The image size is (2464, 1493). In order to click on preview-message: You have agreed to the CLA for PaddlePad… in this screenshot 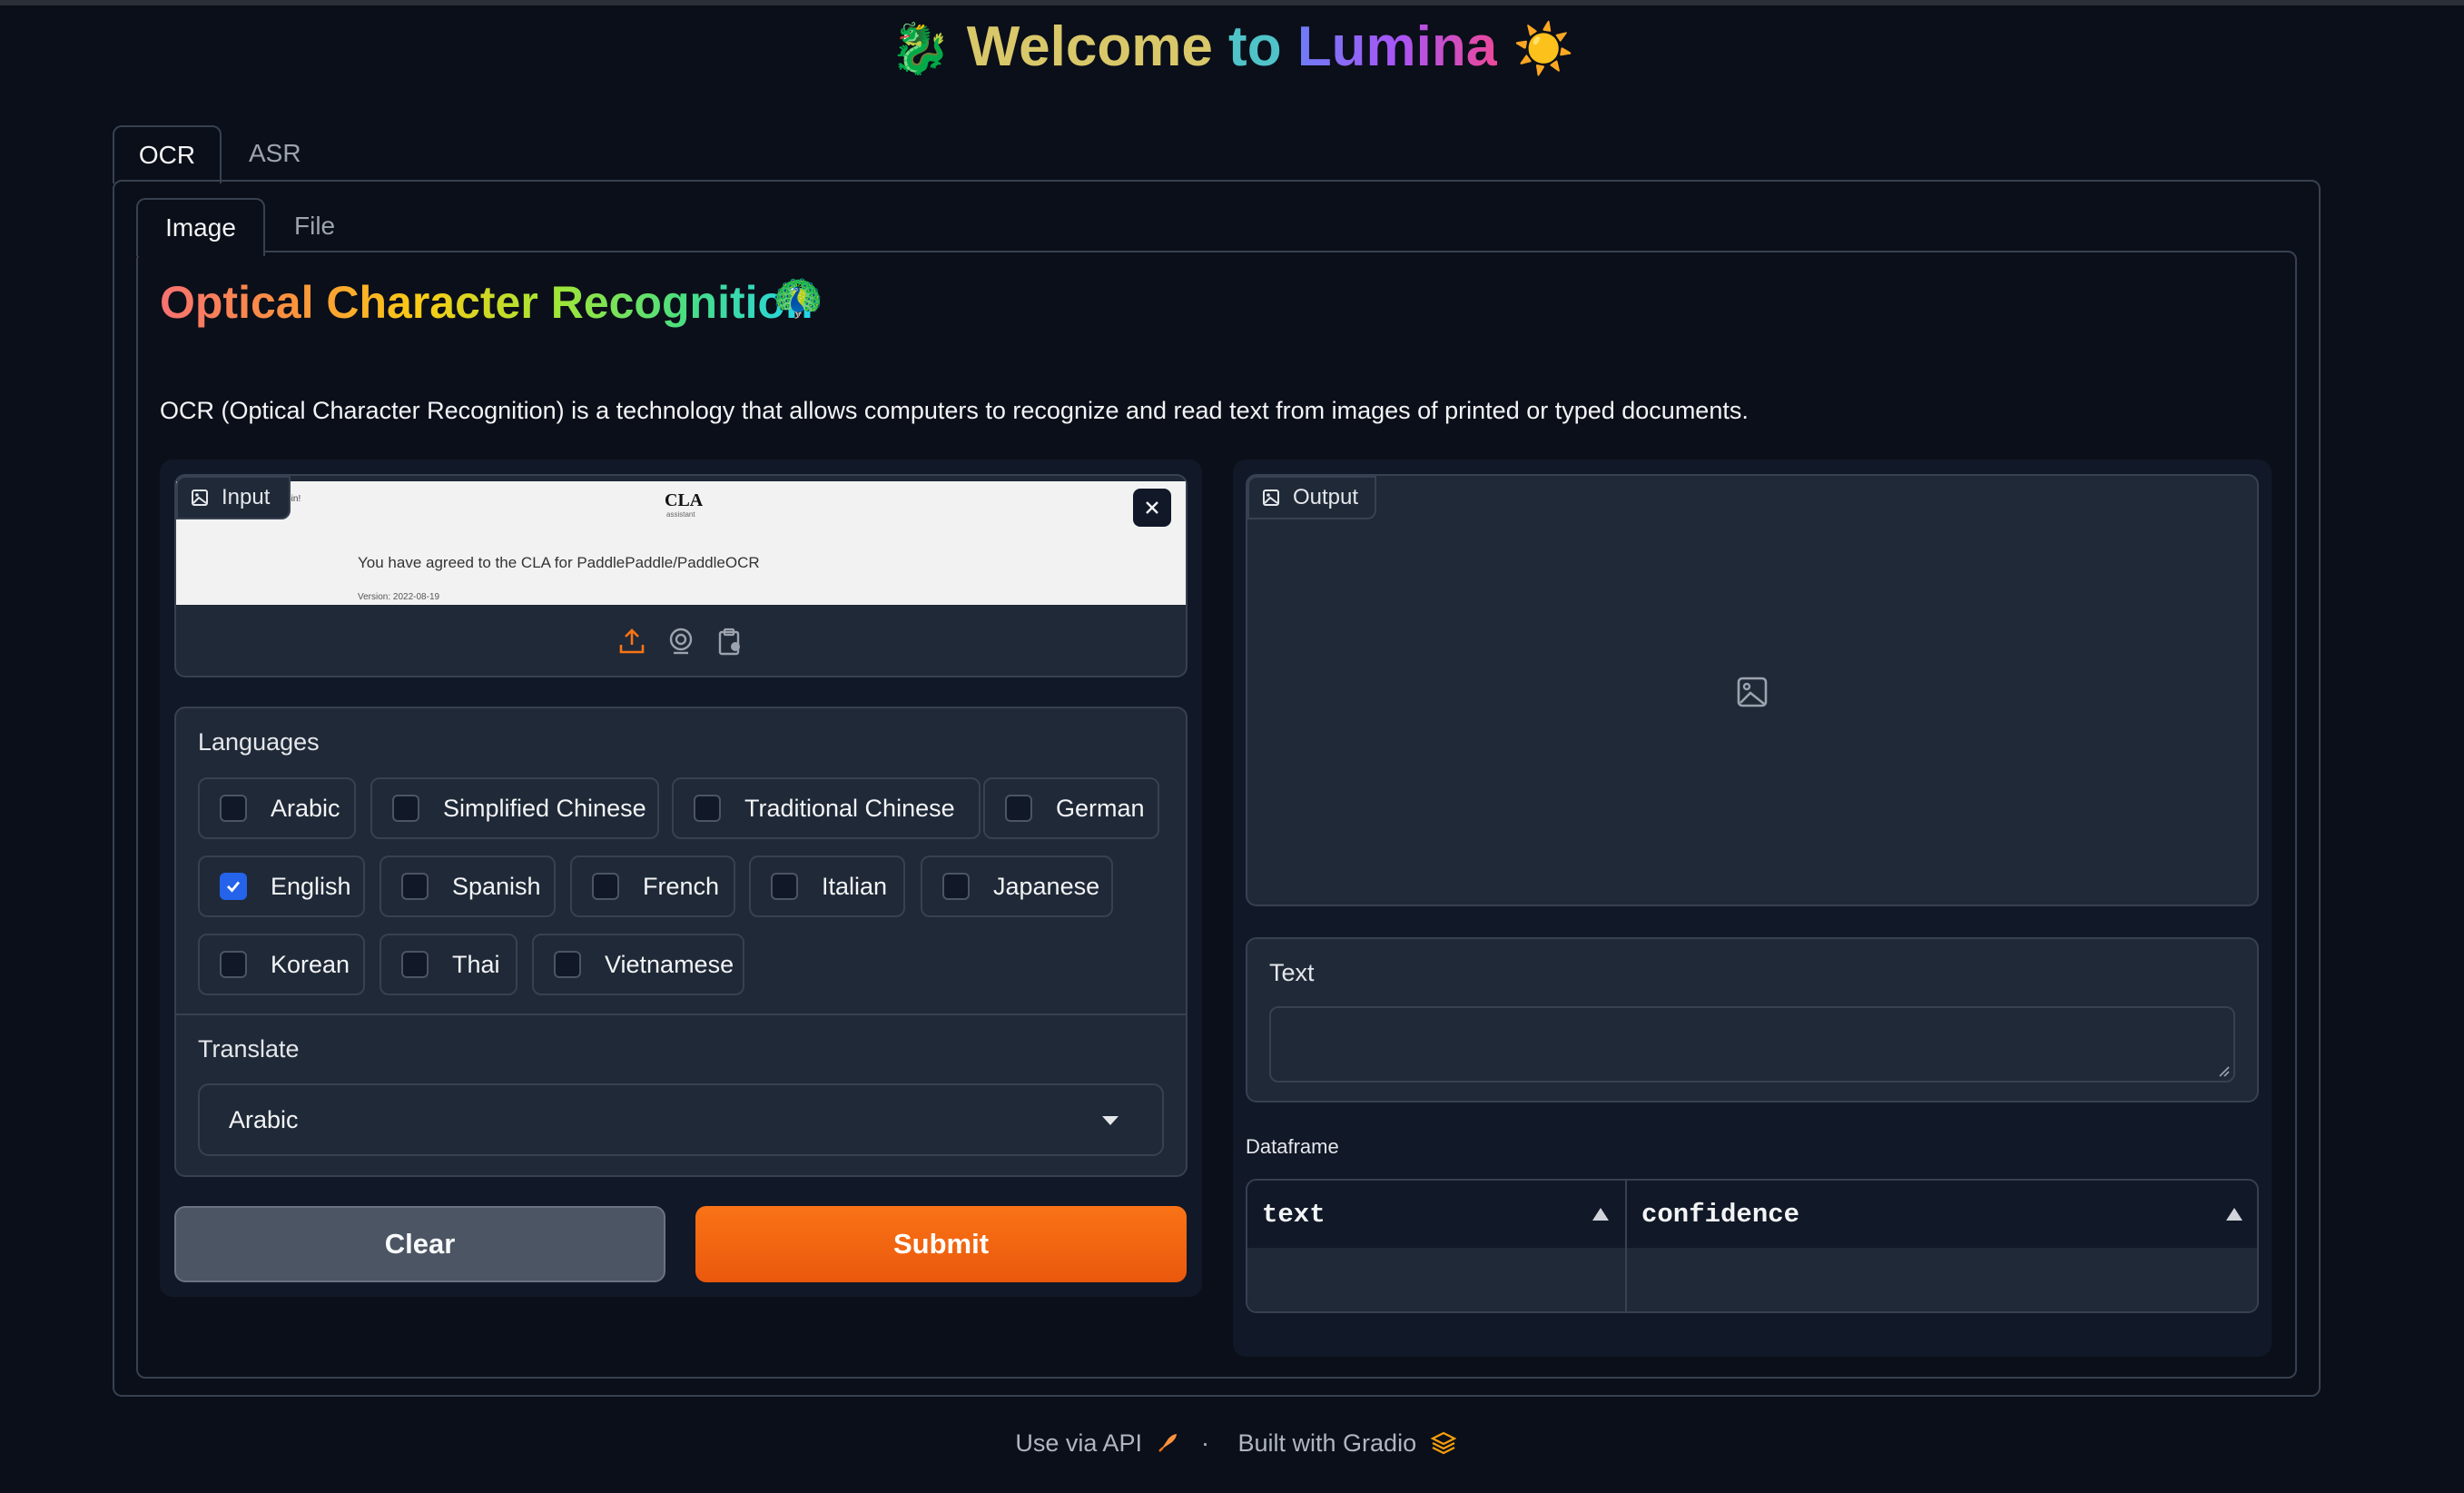, I will do `click(559, 562)`.